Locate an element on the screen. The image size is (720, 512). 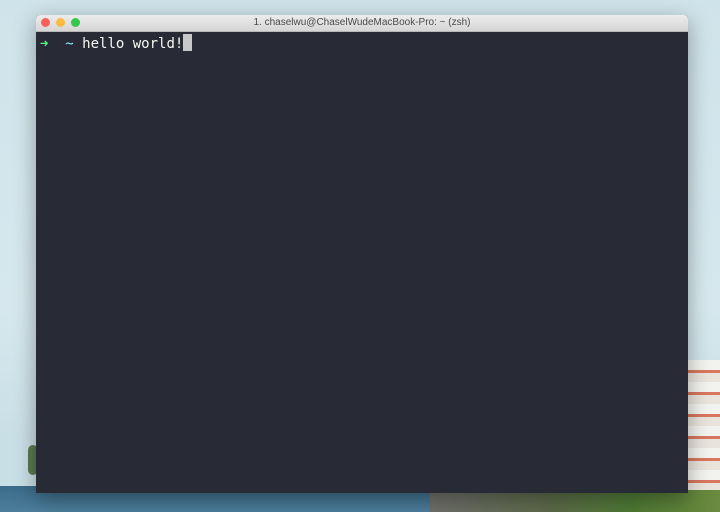
prompt-cwd: ~ is located at coordinates (69, 44).